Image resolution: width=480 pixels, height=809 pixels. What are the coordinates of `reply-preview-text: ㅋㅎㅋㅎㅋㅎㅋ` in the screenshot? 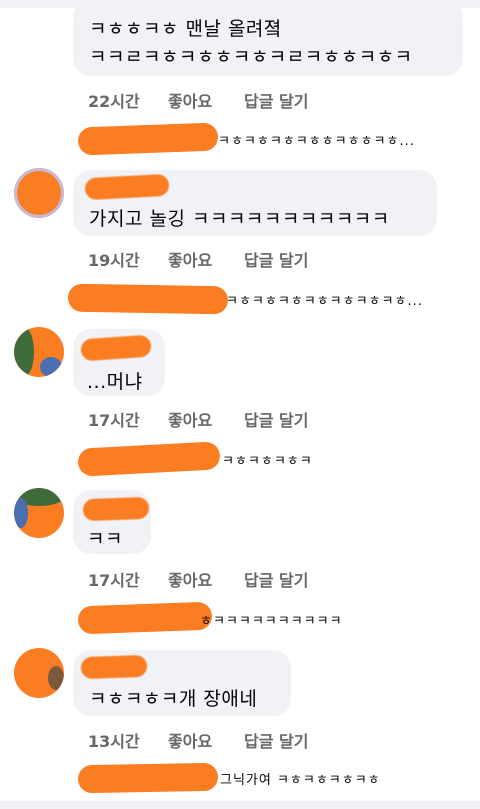 It's located at (267, 461).